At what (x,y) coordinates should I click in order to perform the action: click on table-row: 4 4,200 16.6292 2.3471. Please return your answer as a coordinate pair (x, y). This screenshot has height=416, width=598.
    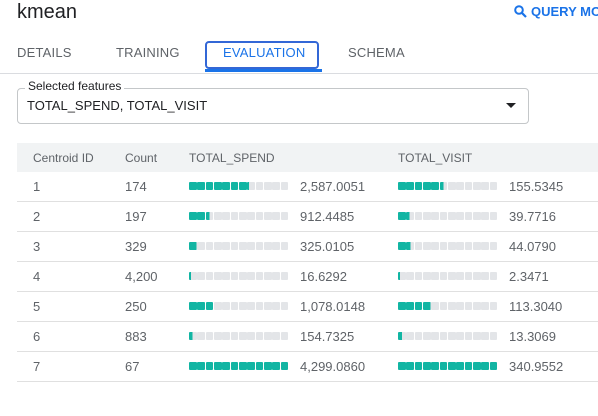
    Looking at the image, I should click on (307, 277).